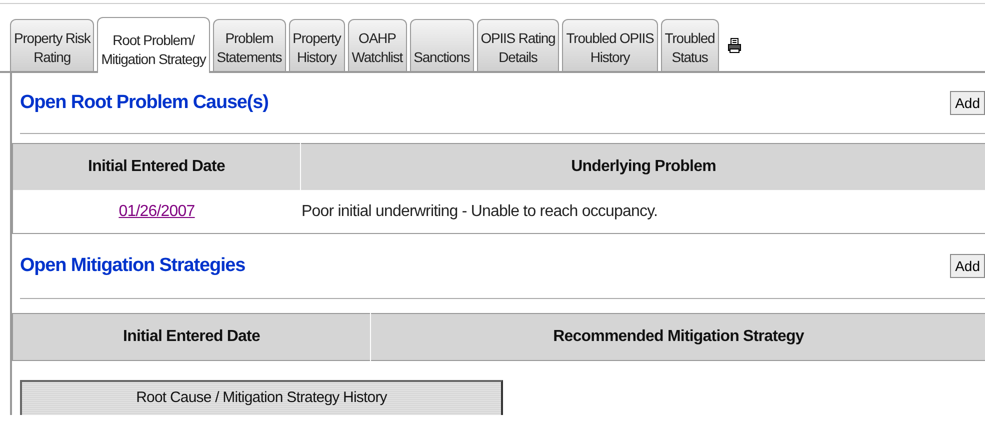 This screenshot has width=985, height=428. What do you see at coordinates (734, 45) in the screenshot?
I see `printer-icon` at bounding box center [734, 45].